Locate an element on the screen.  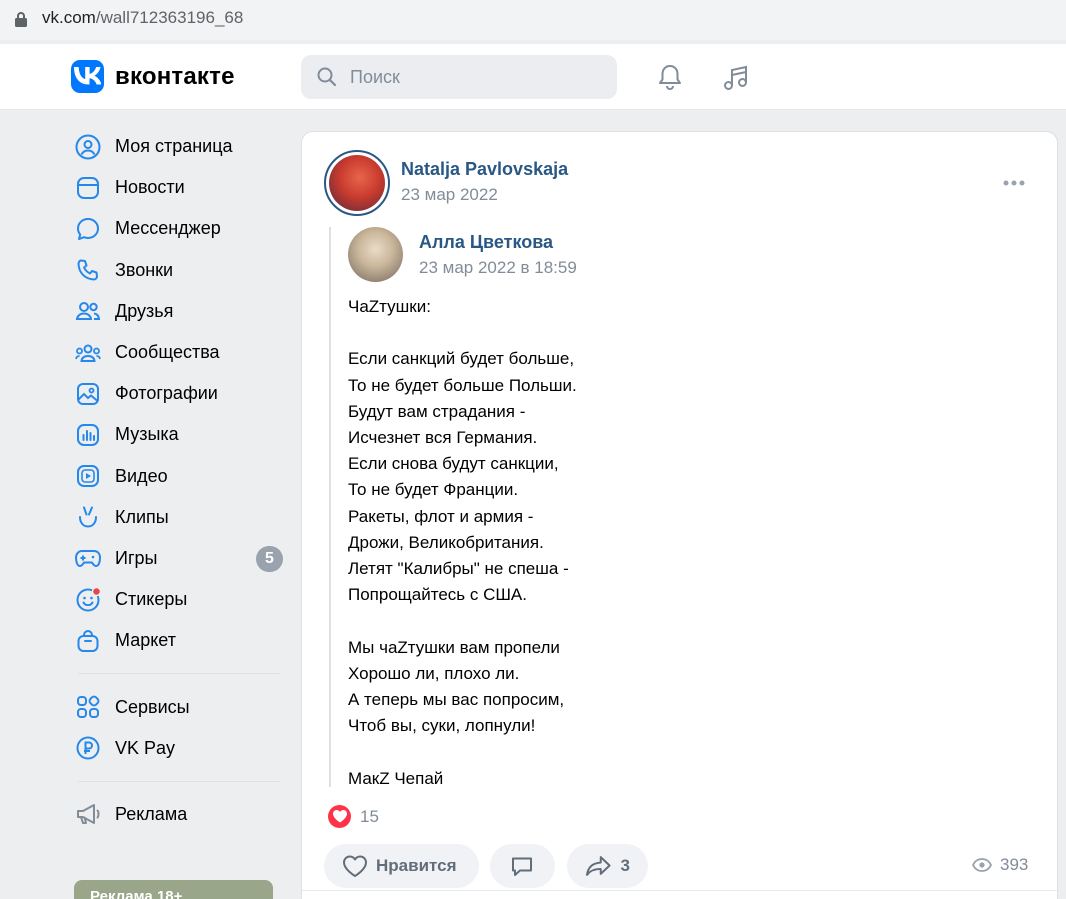
nav-label: Маркет is located at coordinates (145, 640).